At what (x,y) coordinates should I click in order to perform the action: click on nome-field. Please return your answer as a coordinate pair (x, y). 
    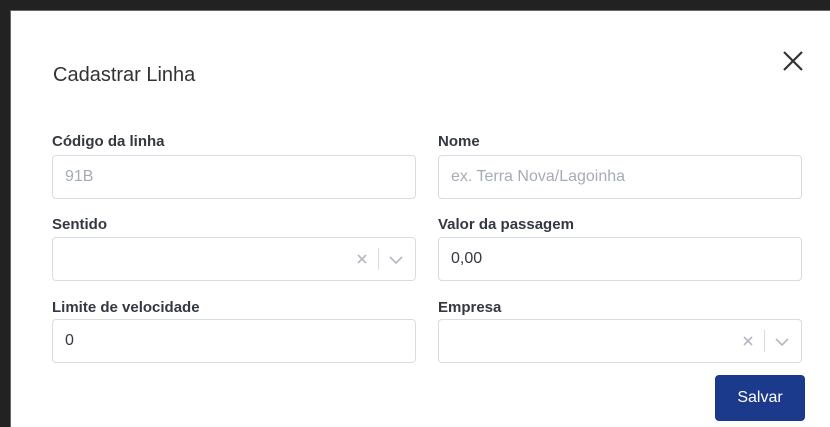
    Looking at the image, I should click on (620, 177).